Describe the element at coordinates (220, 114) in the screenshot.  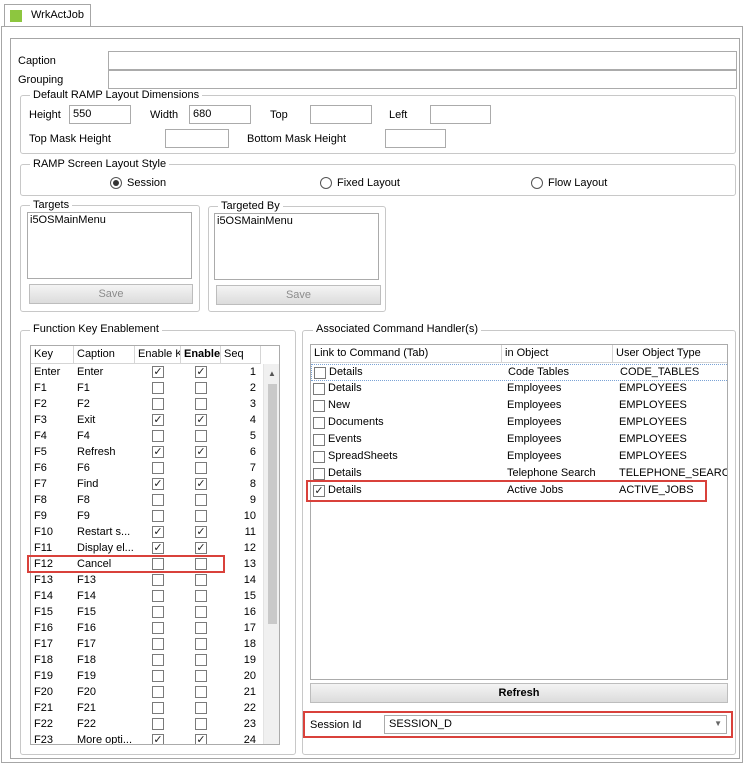
I see `width-input: 680` at that location.